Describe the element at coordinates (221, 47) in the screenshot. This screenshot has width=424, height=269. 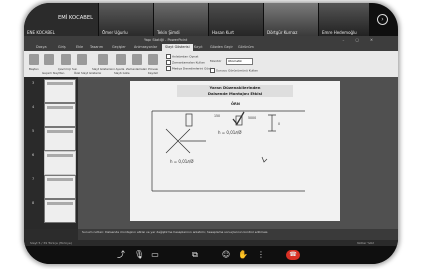
I see `tab-review: Gözden Geçir` at that location.